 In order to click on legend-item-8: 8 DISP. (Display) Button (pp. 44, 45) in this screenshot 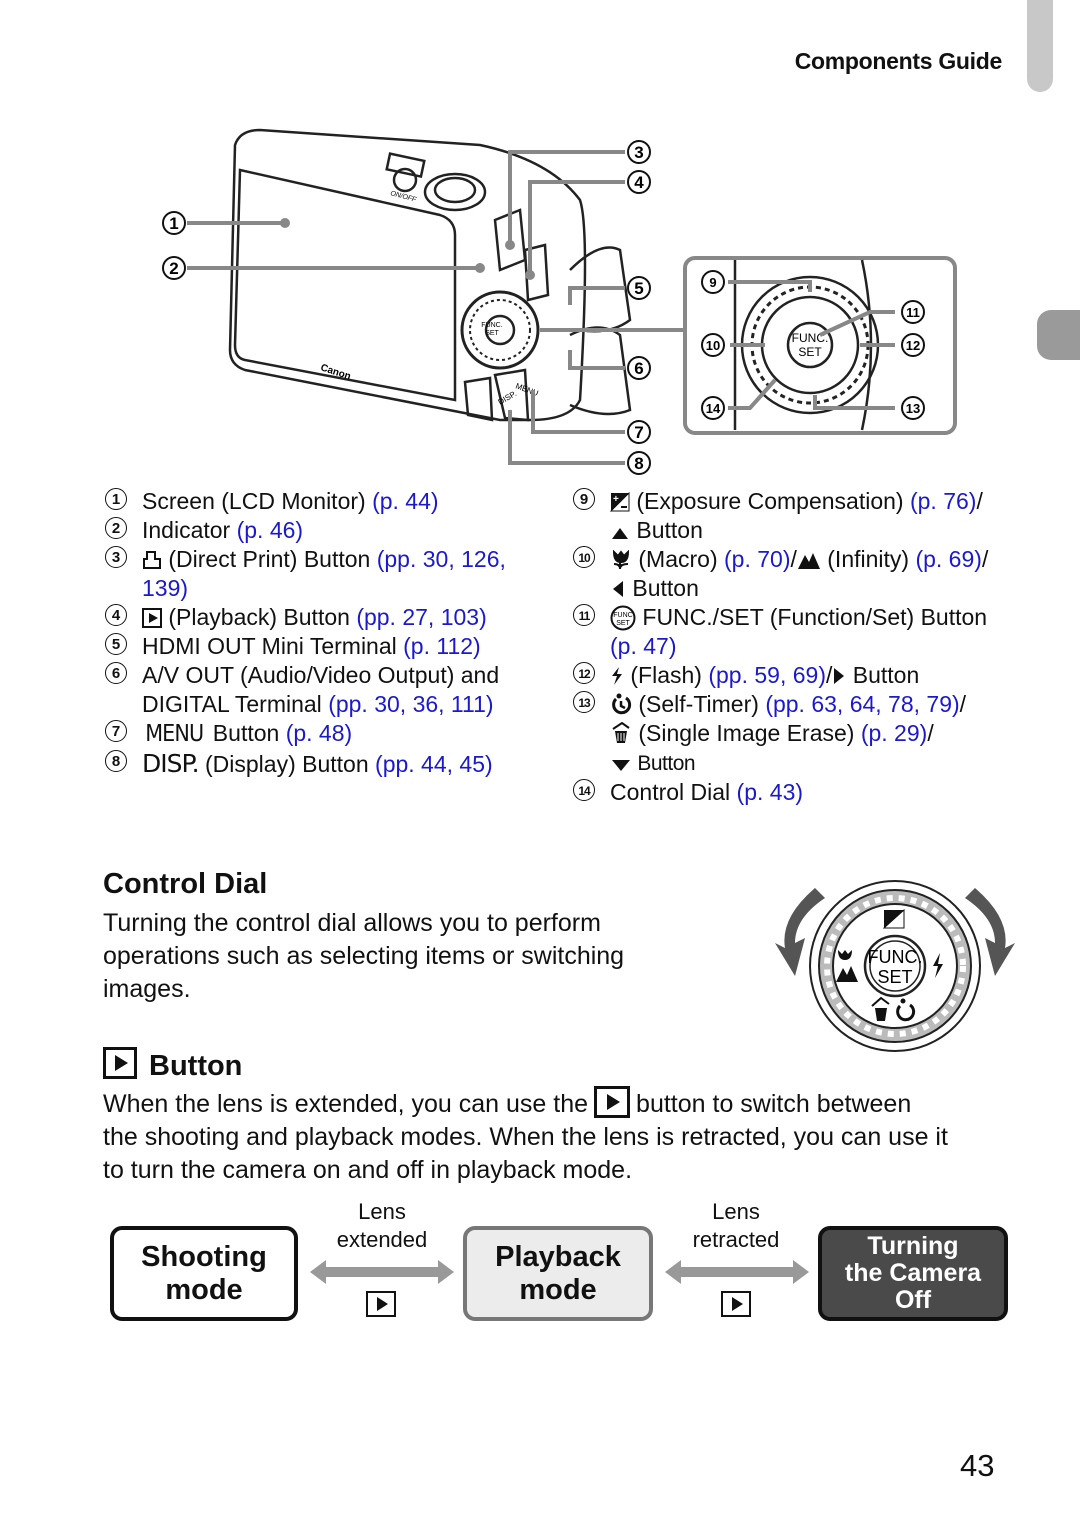, I will do `click(305, 764)`.